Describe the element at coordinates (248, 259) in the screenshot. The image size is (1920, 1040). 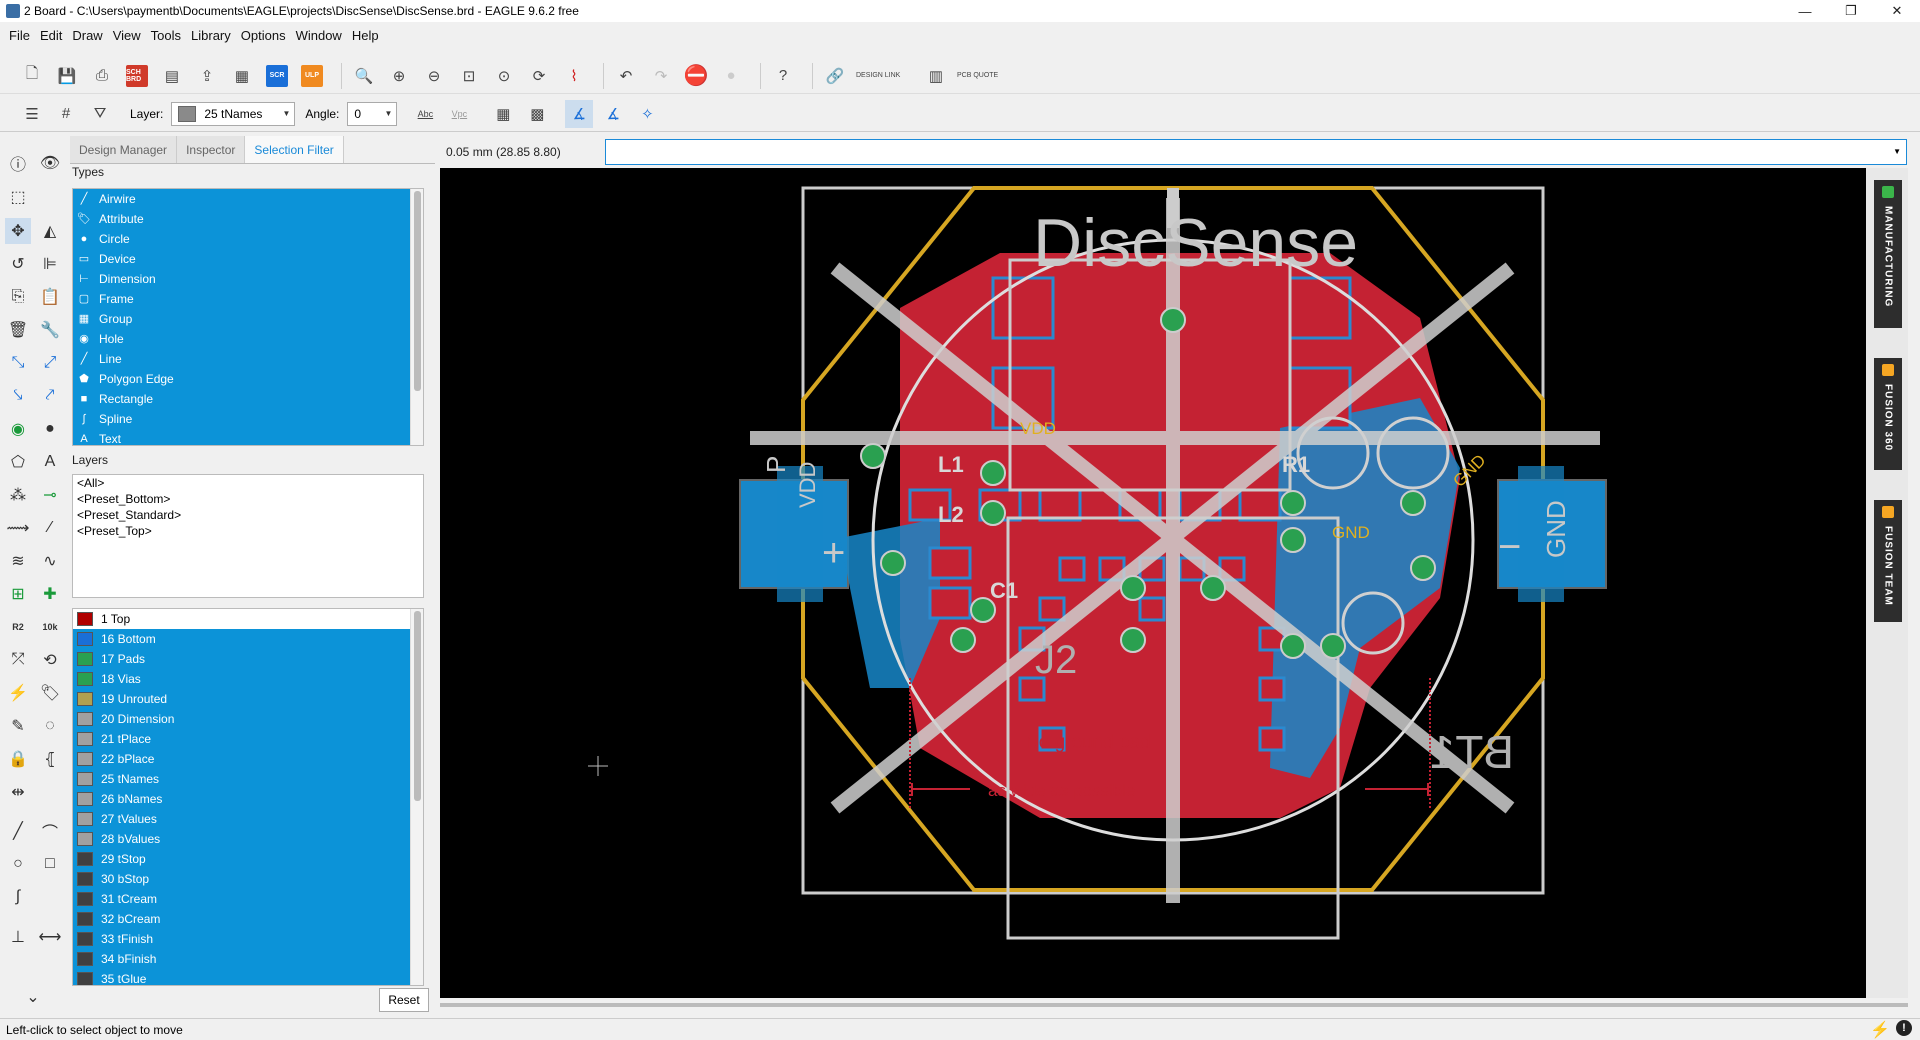
I see `list-item: ▭ Device` at that location.